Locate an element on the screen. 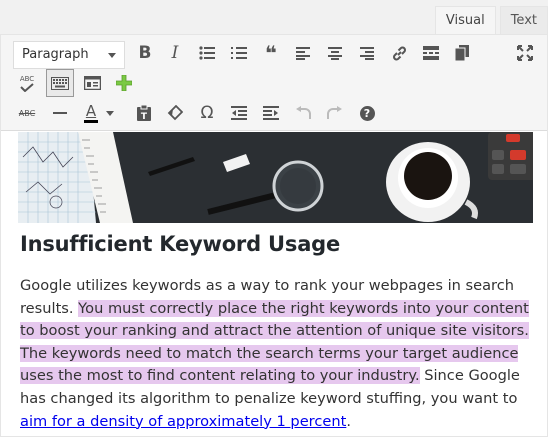 This screenshot has height=437, width=548. clear-formatting-icon is located at coordinates (175, 113).